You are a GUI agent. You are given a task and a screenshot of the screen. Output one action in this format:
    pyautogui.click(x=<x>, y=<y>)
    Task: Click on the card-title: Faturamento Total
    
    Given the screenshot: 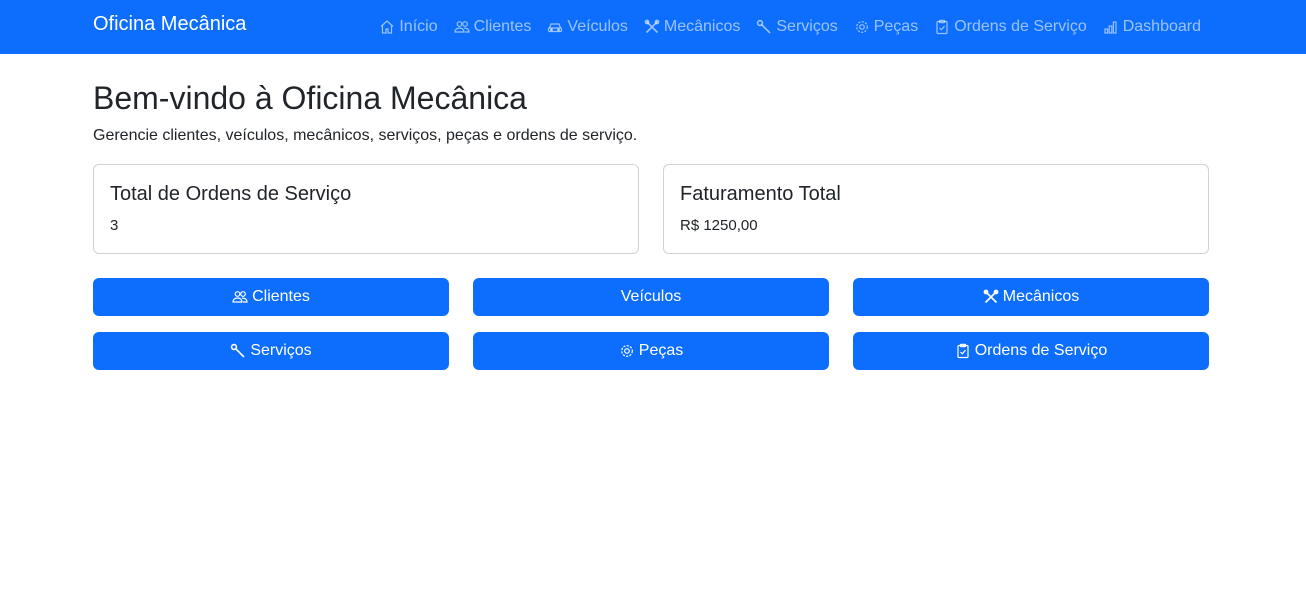 What is the action you would take?
    pyautogui.click(x=760, y=194)
    